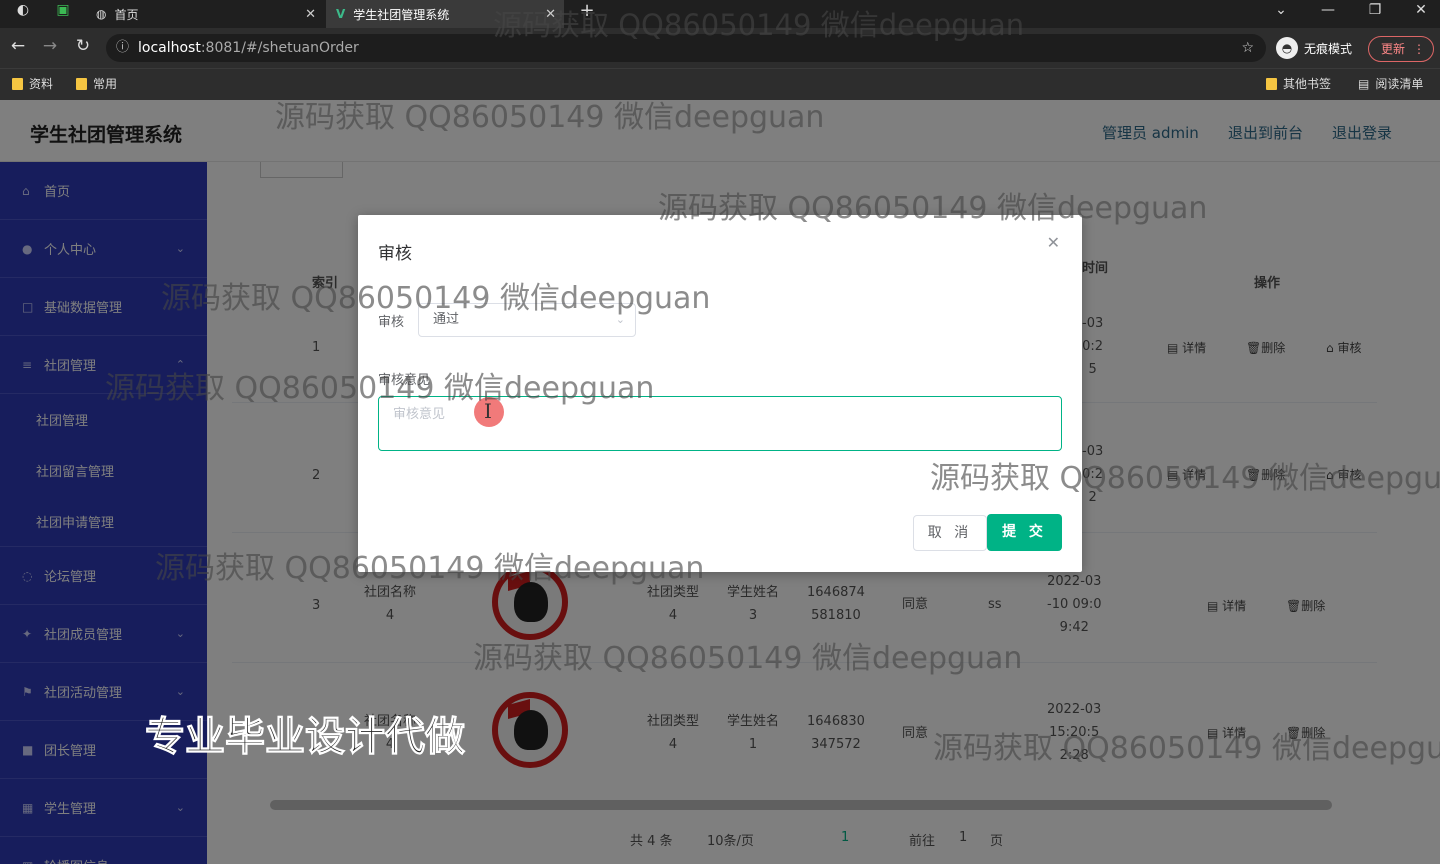 The width and height of the screenshot is (1440, 864). I want to click on tab-app-label: 学生社团管理系统, so click(401, 14).